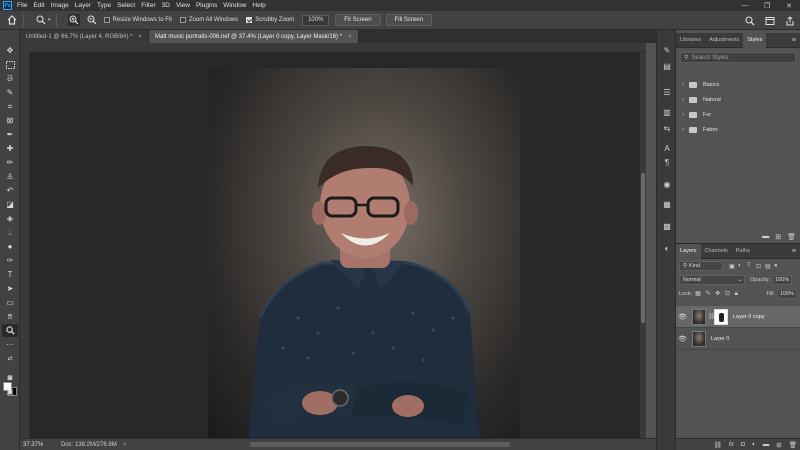 This screenshot has height=450, width=800. I want to click on photoshop-logo: Ps, so click(7, 5).